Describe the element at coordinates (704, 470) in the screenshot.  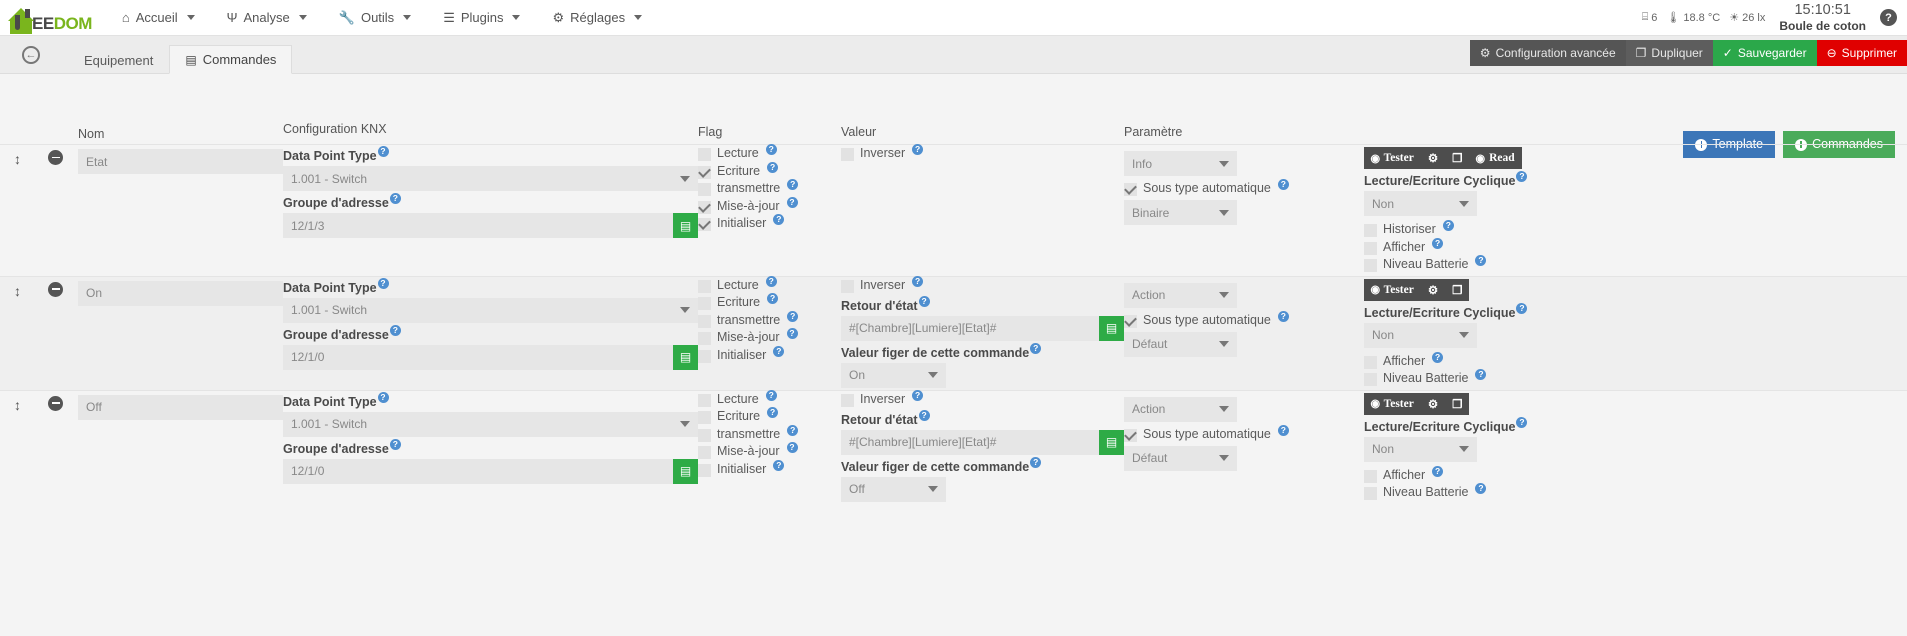
I see `flag-checkbox-initialiser` at that location.